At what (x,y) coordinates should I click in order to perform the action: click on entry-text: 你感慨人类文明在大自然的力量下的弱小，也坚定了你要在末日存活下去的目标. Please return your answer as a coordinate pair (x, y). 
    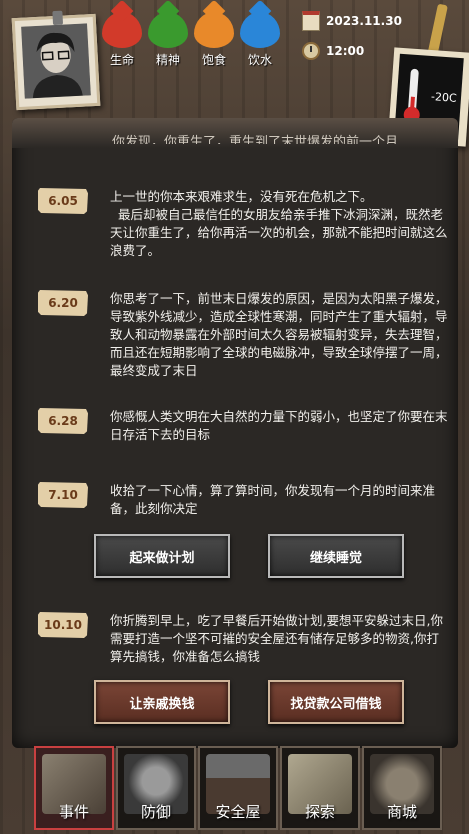
    Looking at the image, I should click on (279, 425).